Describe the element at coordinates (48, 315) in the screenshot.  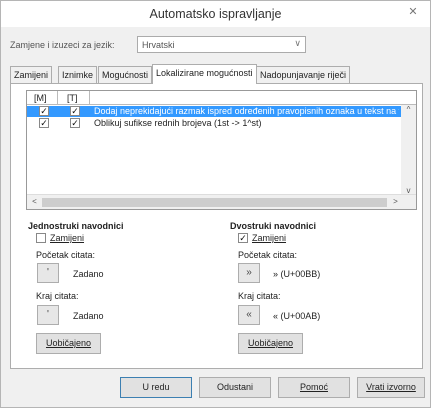
I see `single-quotes-end-button: '` at that location.